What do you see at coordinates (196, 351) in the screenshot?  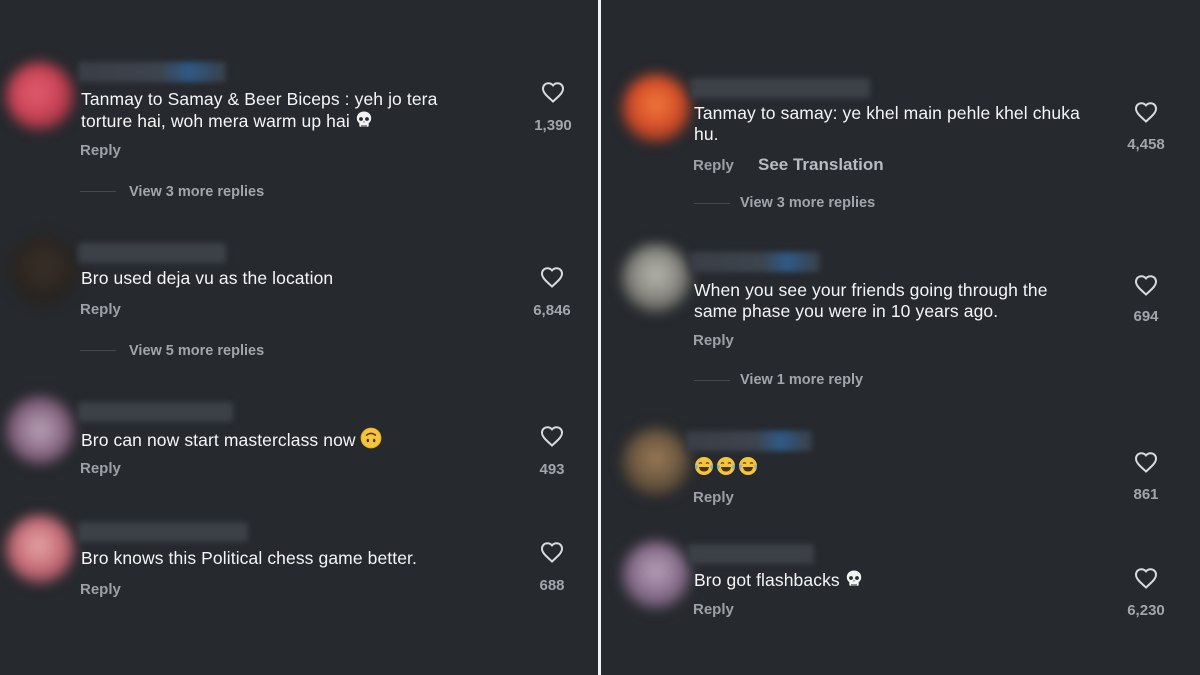 I see `view-more-replies-link: View 5 more replies` at bounding box center [196, 351].